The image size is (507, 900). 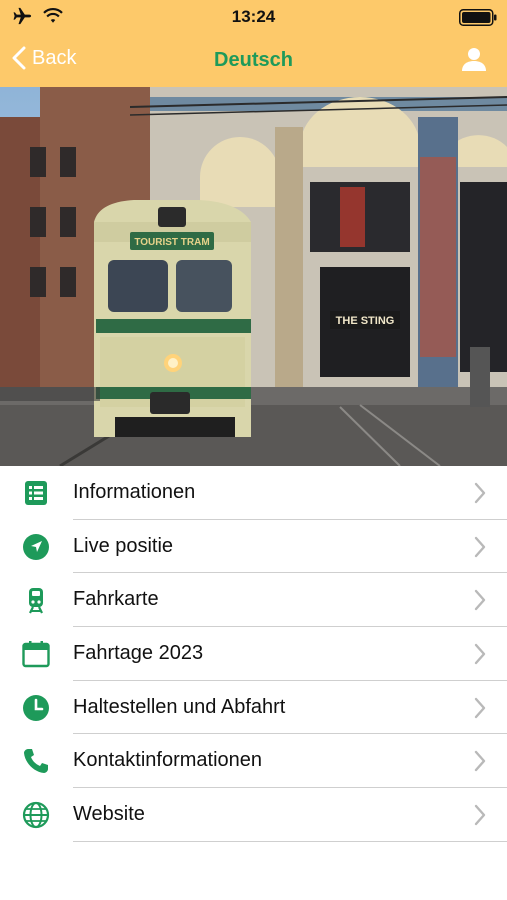 I want to click on tram-icon, so click(x=36, y=601).